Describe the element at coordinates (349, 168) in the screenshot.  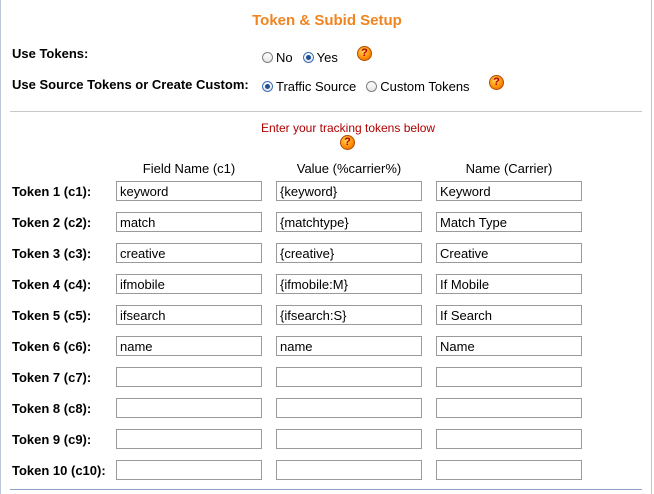
I see `column-header-value: Value (%carrier%)` at that location.